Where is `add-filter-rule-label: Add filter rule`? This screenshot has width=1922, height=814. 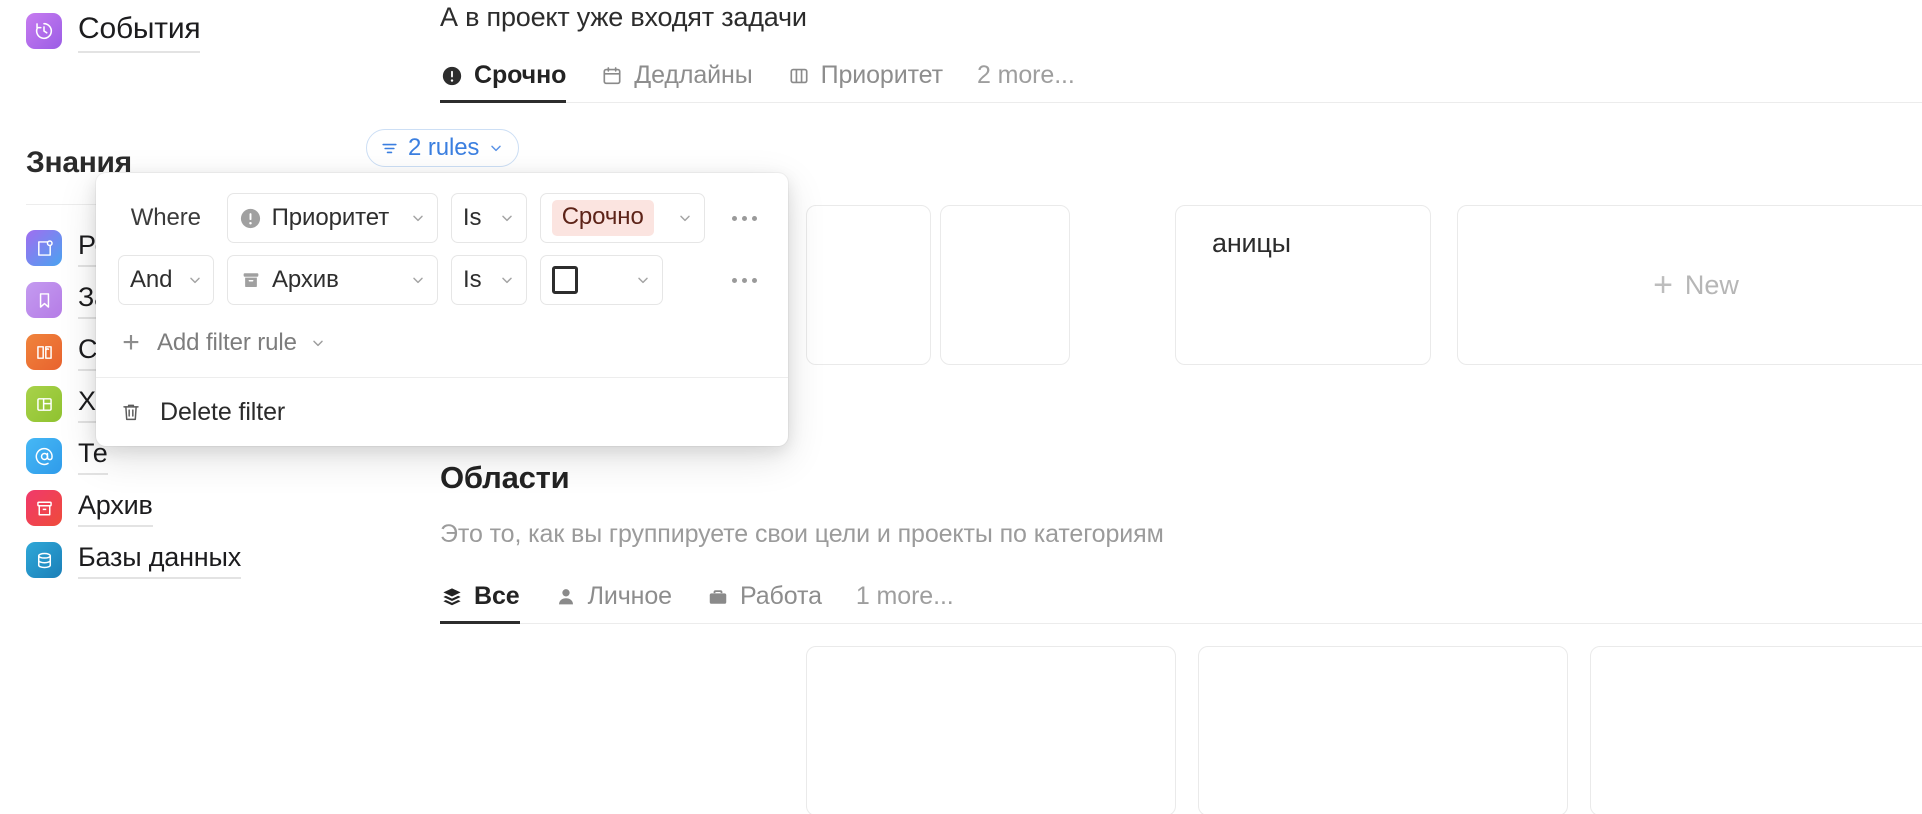 add-filter-rule-label: Add filter rule is located at coordinates (227, 342).